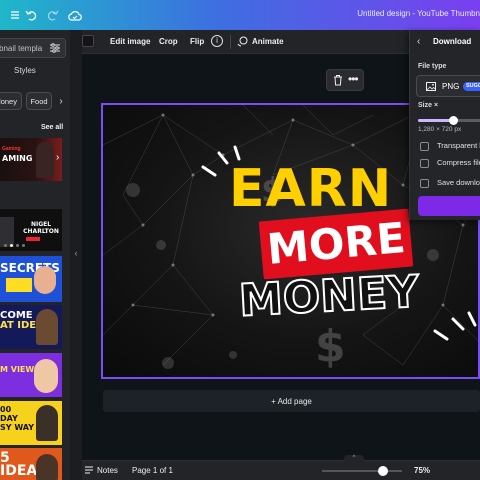  Describe the element at coordinates (75, 15) in the screenshot. I see `cloud-save-icon` at that location.